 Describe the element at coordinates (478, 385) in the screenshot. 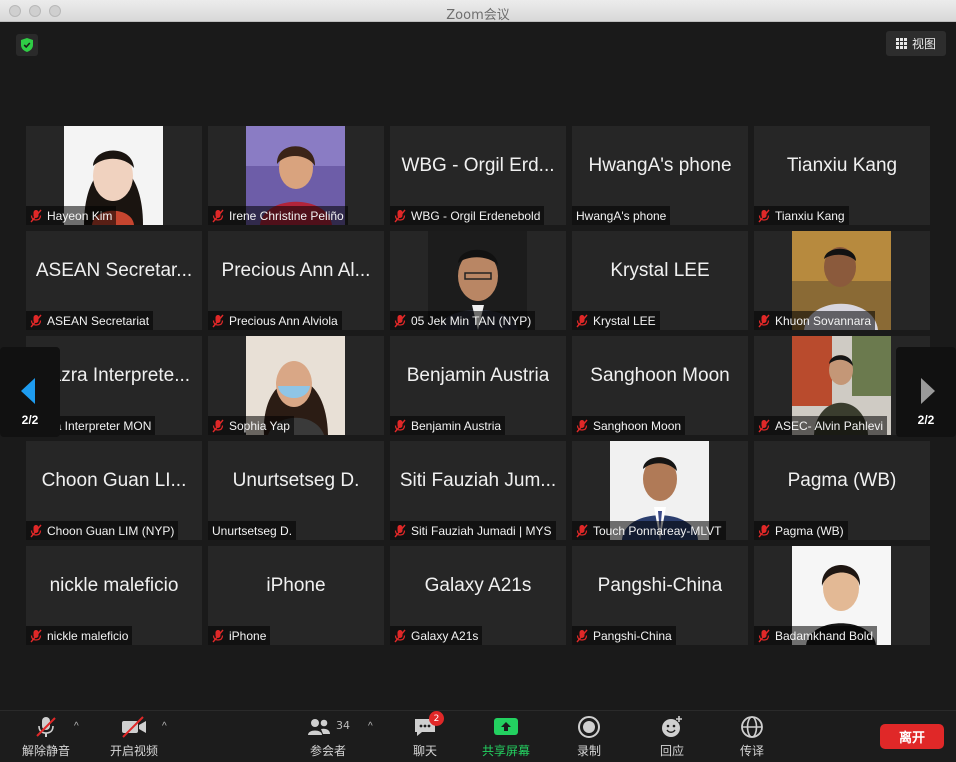

I see `participant-tile: Benjamin Austria Benjamin Austria` at that location.